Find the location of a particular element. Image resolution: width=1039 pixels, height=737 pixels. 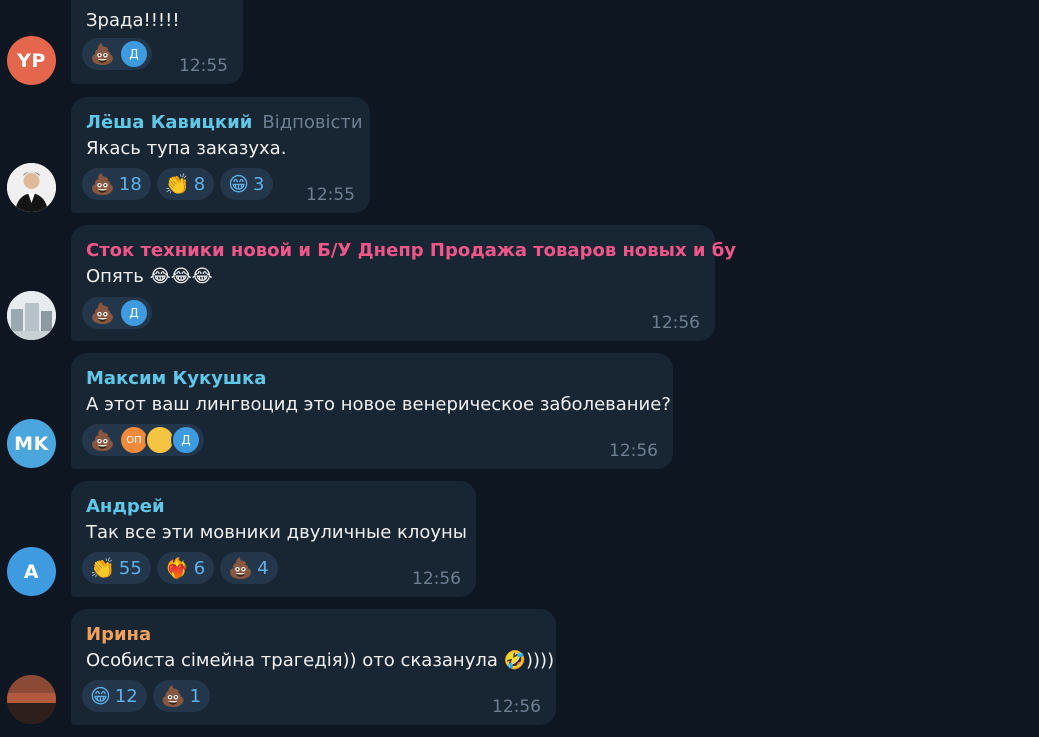

reaction-count: 8 is located at coordinates (199, 184).